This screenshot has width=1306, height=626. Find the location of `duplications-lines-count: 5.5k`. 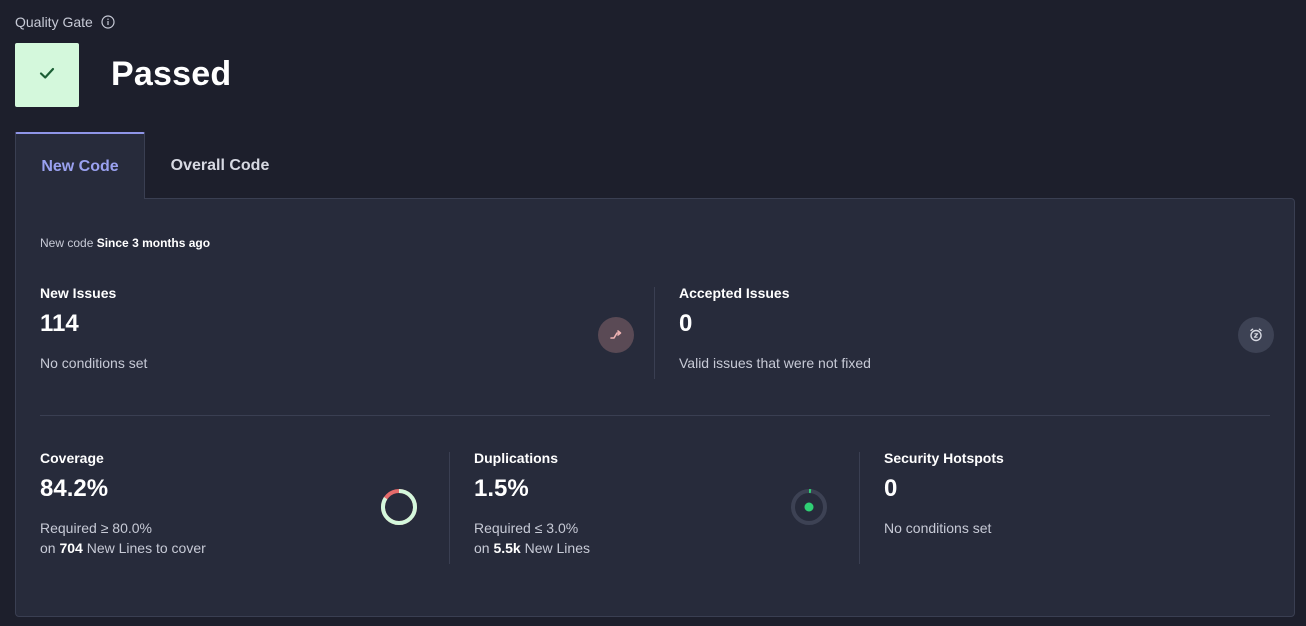

duplications-lines-count: 5.5k is located at coordinates (507, 548).